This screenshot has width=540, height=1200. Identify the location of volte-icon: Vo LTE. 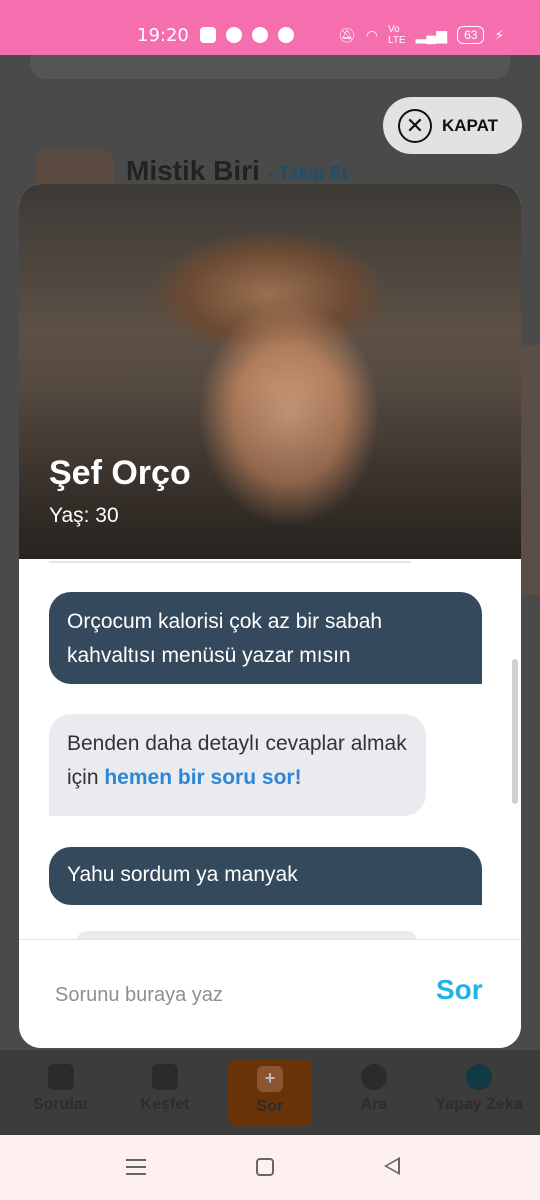
(397, 35).